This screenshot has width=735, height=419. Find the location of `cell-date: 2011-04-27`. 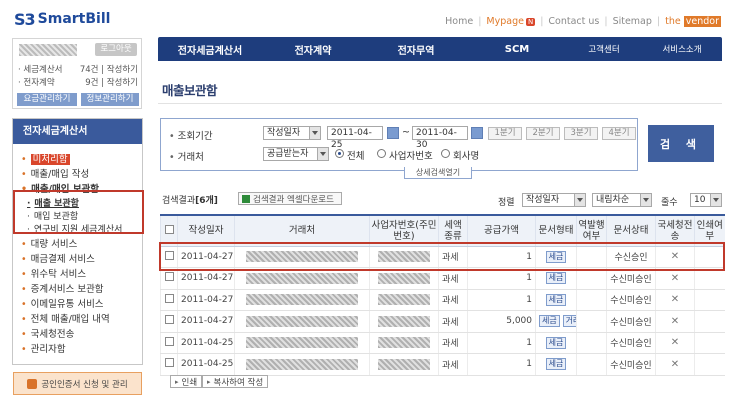

cell-date: 2011-04-27 is located at coordinates (206, 321).